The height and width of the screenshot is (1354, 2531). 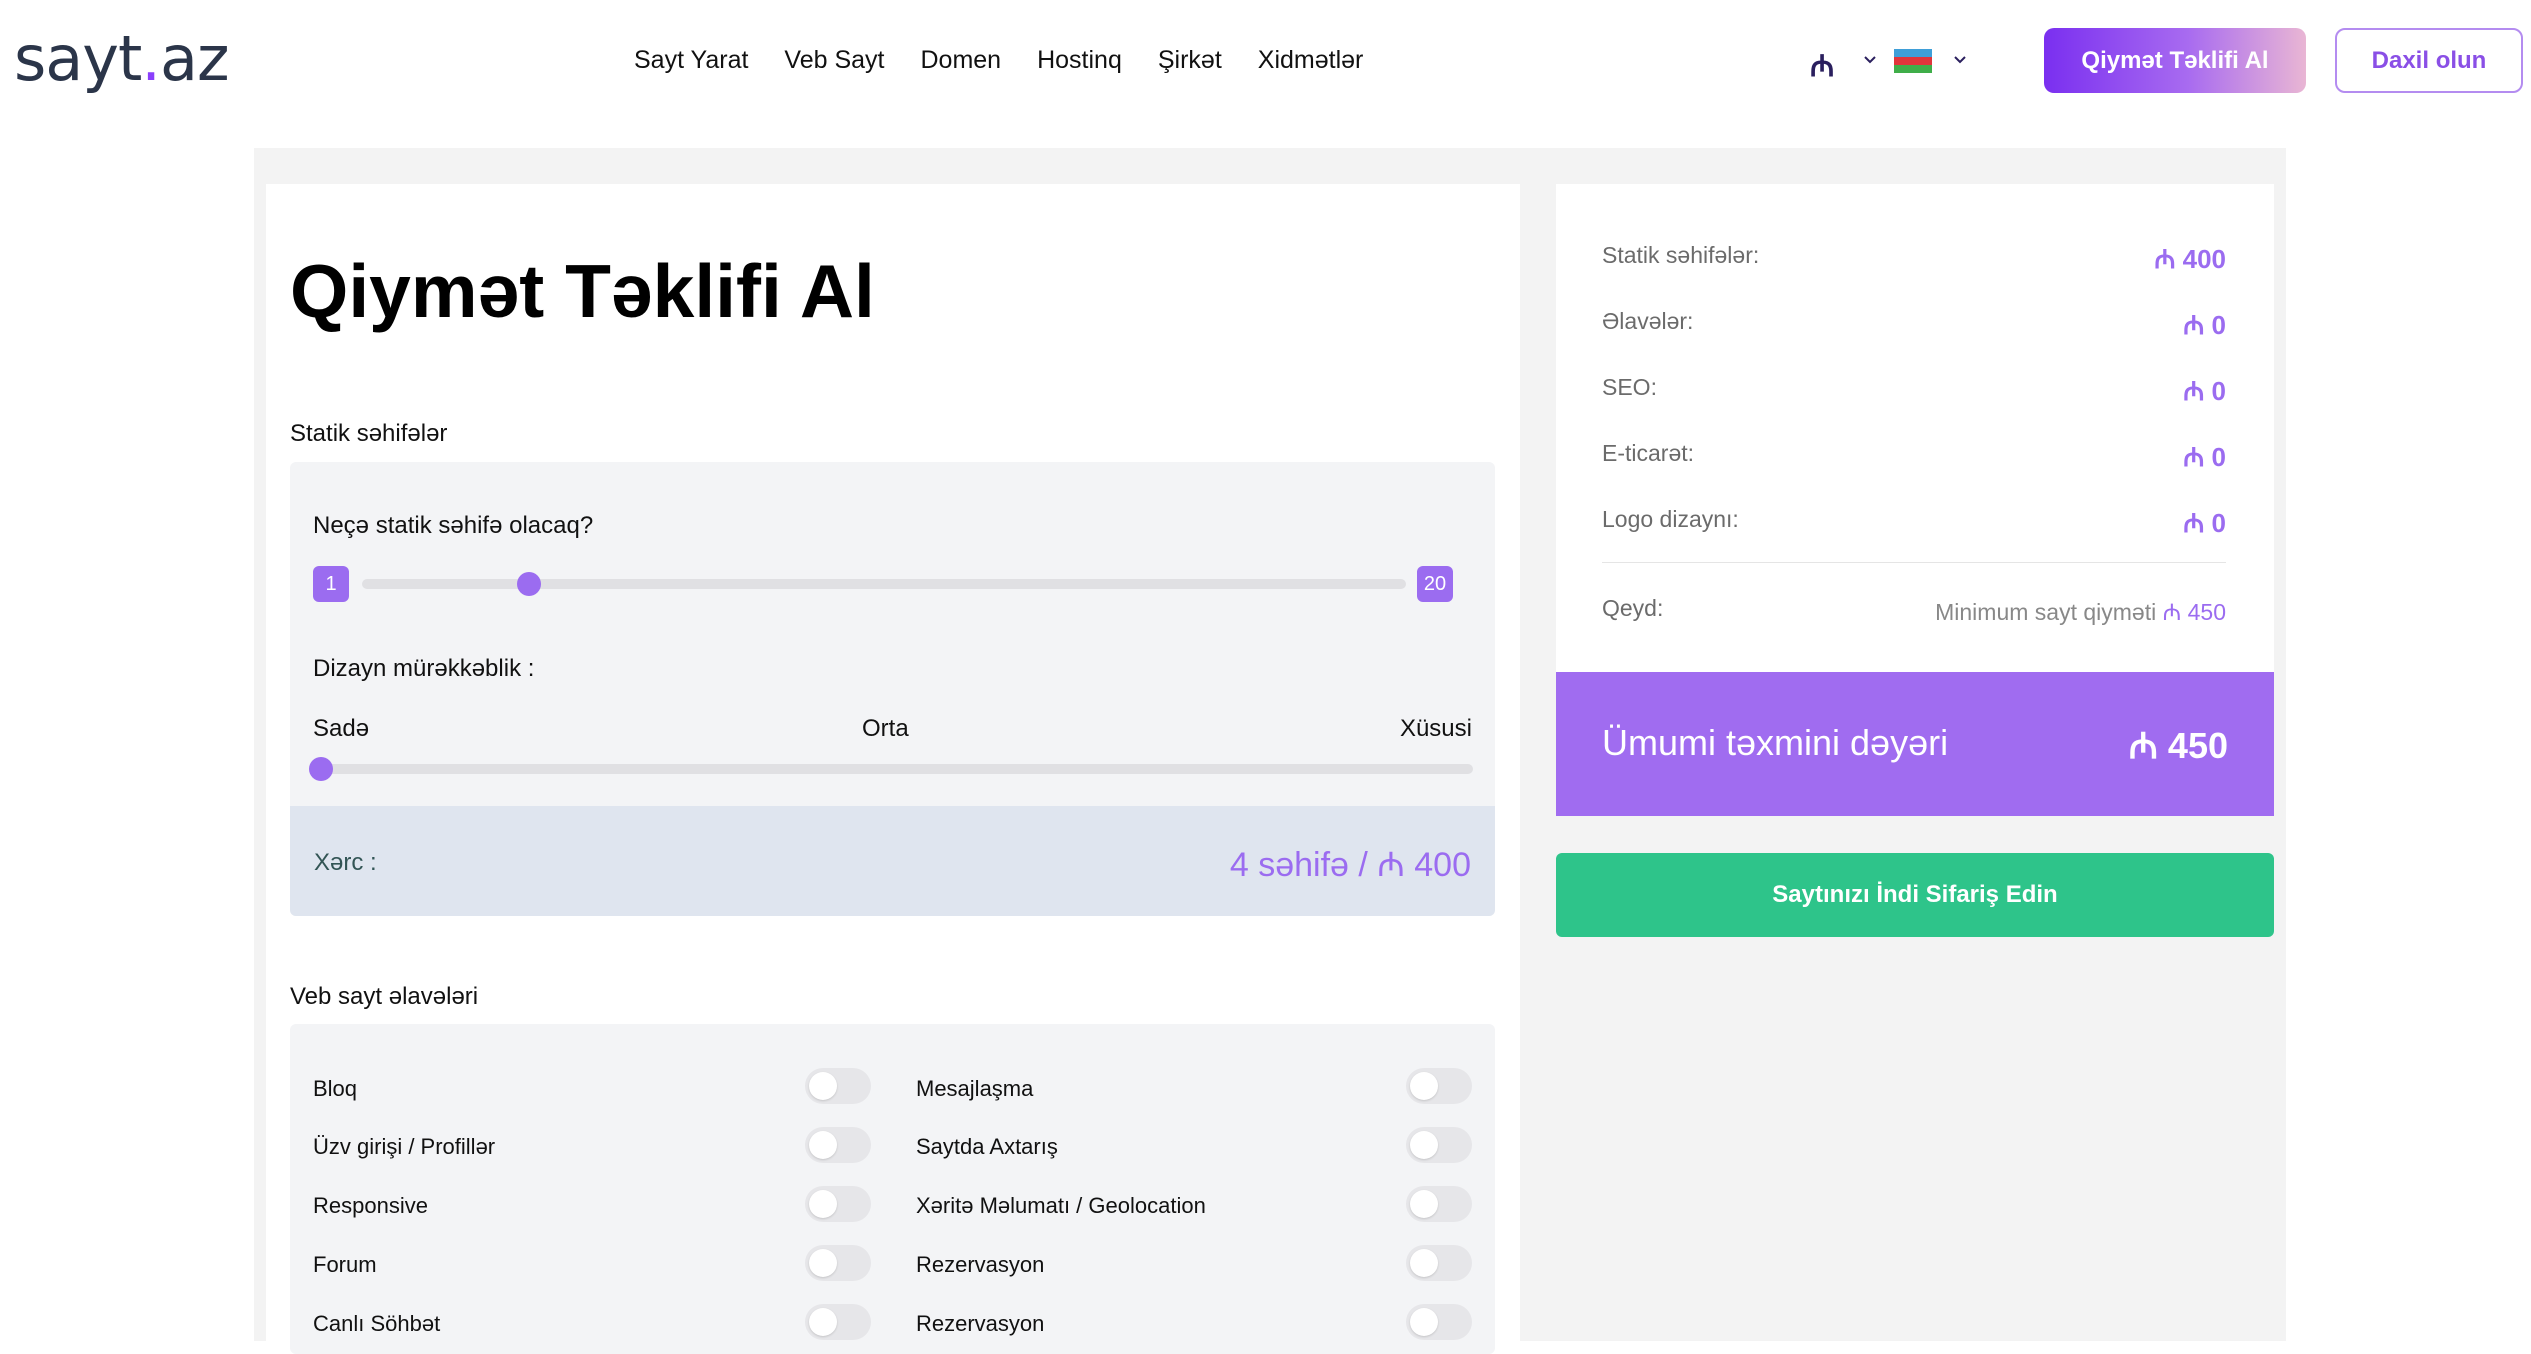 What do you see at coordinates (2194, 612) in the screenshot?
I see `note-amount: ₼ 450` at bounding box center [2194, 612].